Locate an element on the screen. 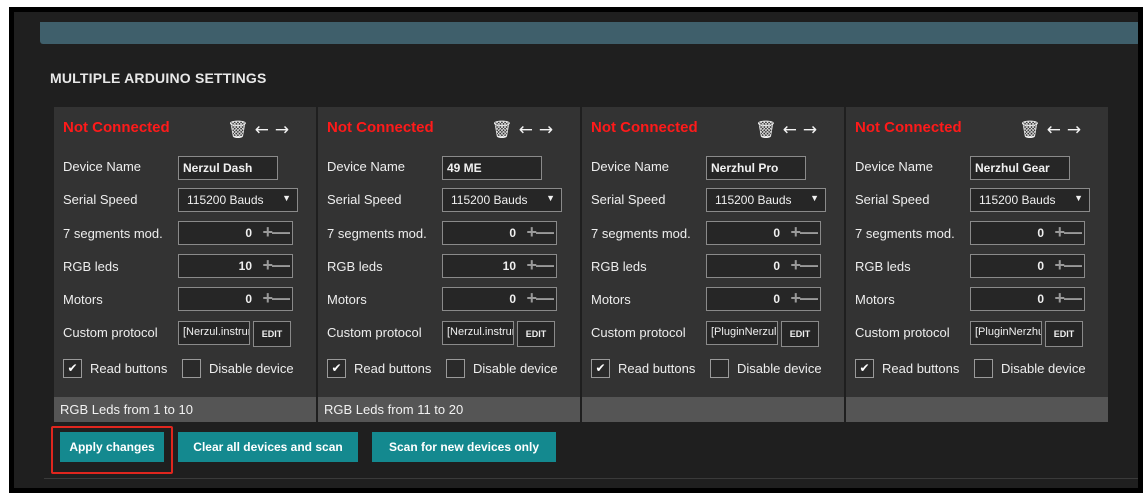 This screenshot has width=1148, height=497. section-title: MULTIPLE ARDUINO SETTINGS is located at coordinates (158, 78).